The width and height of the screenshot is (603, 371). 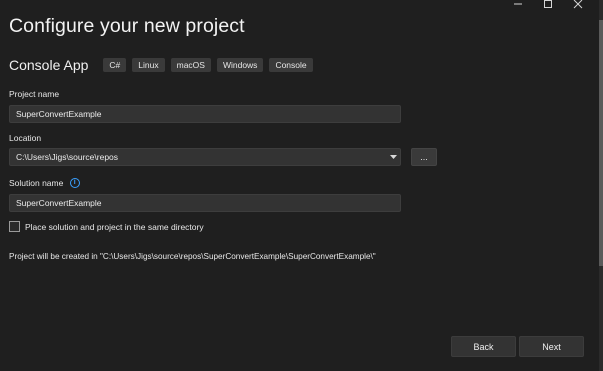 I want to click on solution-name-input: SuperConvertExample, so click(x=205, y=203).